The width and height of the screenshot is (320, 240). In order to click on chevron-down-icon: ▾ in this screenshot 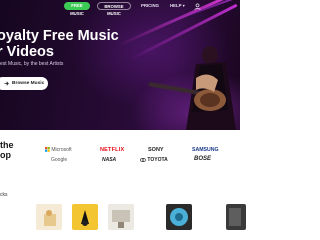, I will do `click(183, 5)`.